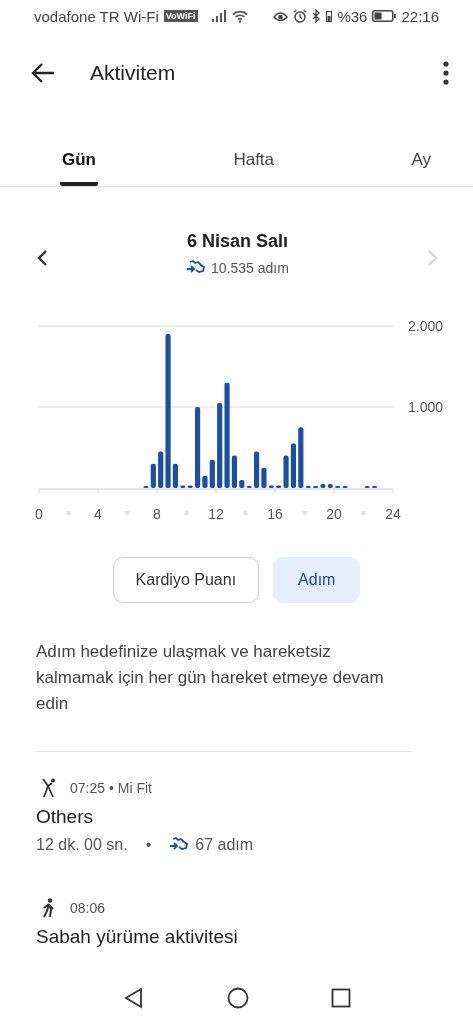 Image resolution: width=473 pixels, height=1024 pixels. What do you see at coordinates (43, 73) in the screenshot?
I see `back-arrow-icon` at bounding box center [43, 73].